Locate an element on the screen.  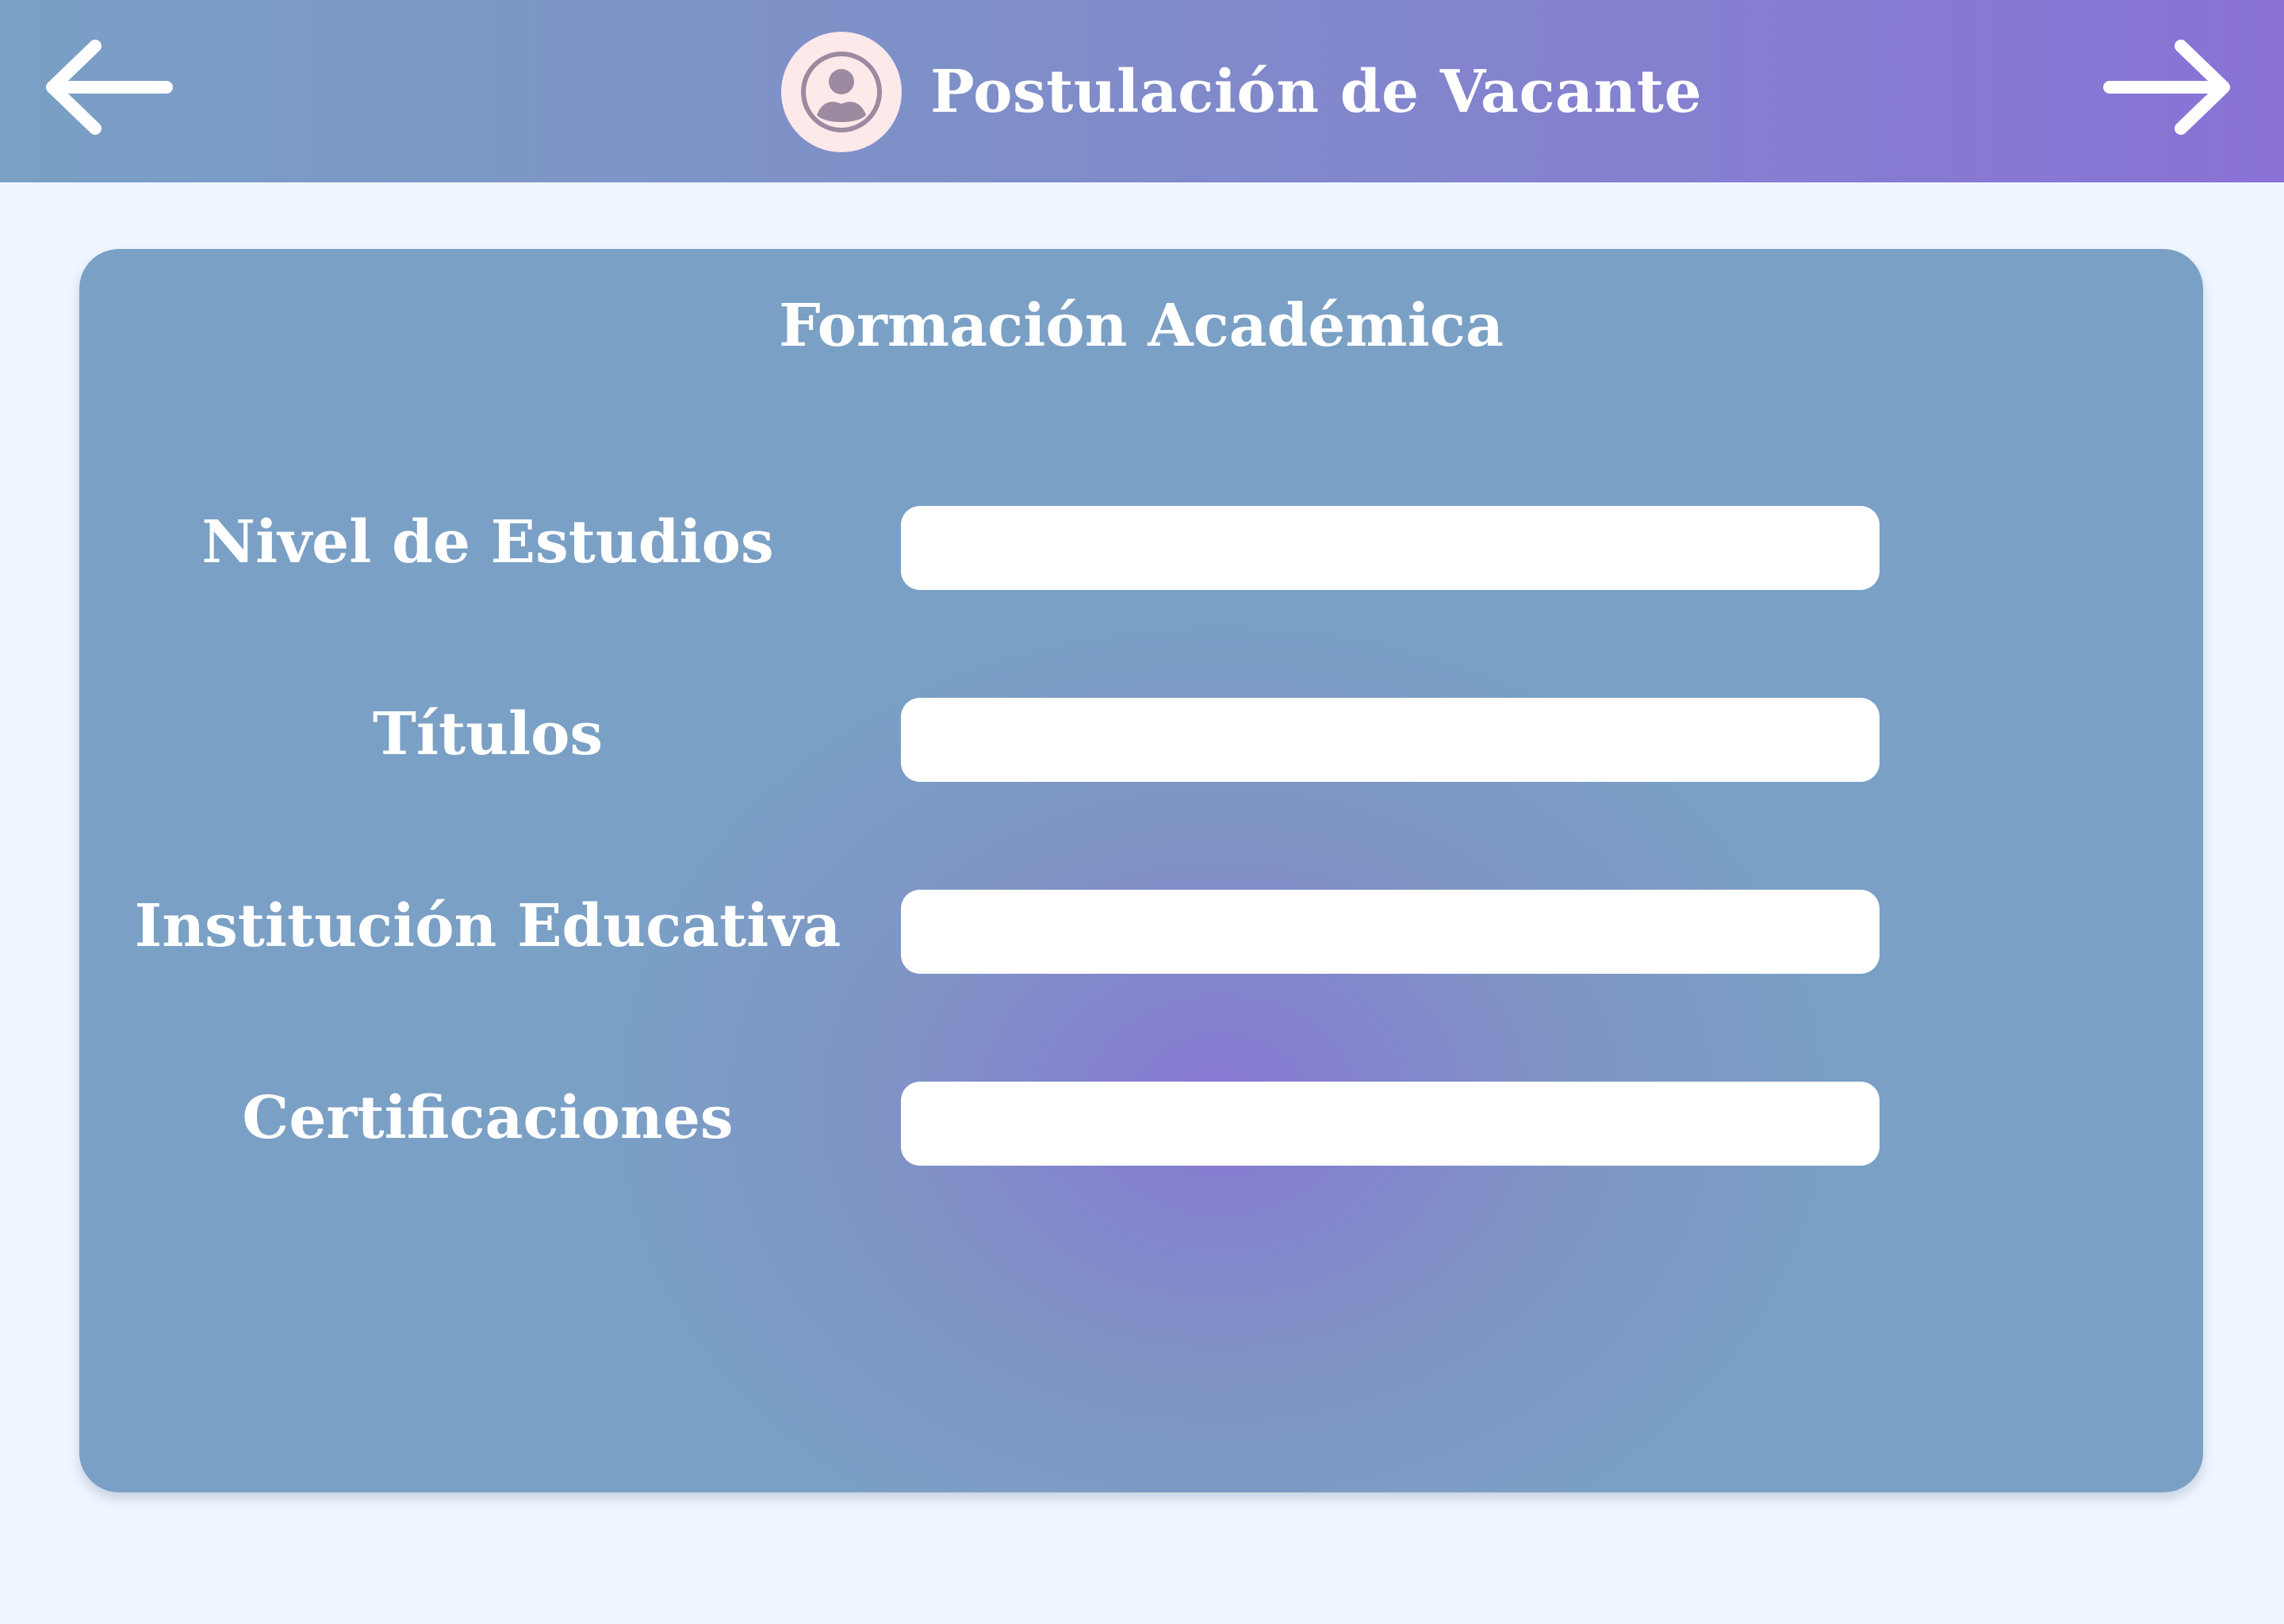
field-label-nivel-estudios: Nivel de Estudios is located at coordinates (487, 542).